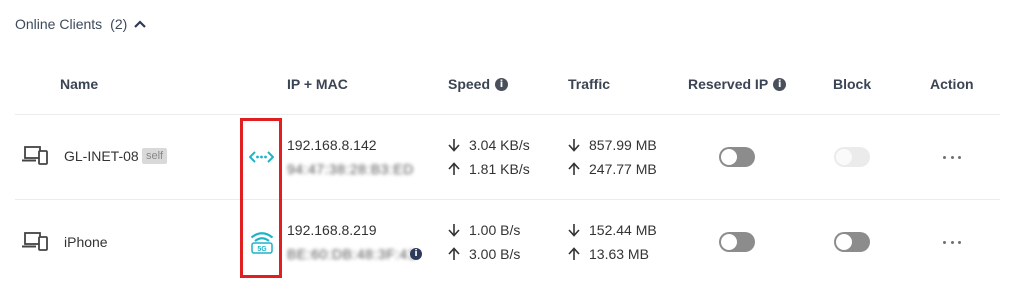 Image resolution: width=1017 pixels, height=282 pixels. I want to click on column-header-name: Name, so click(79, 84).